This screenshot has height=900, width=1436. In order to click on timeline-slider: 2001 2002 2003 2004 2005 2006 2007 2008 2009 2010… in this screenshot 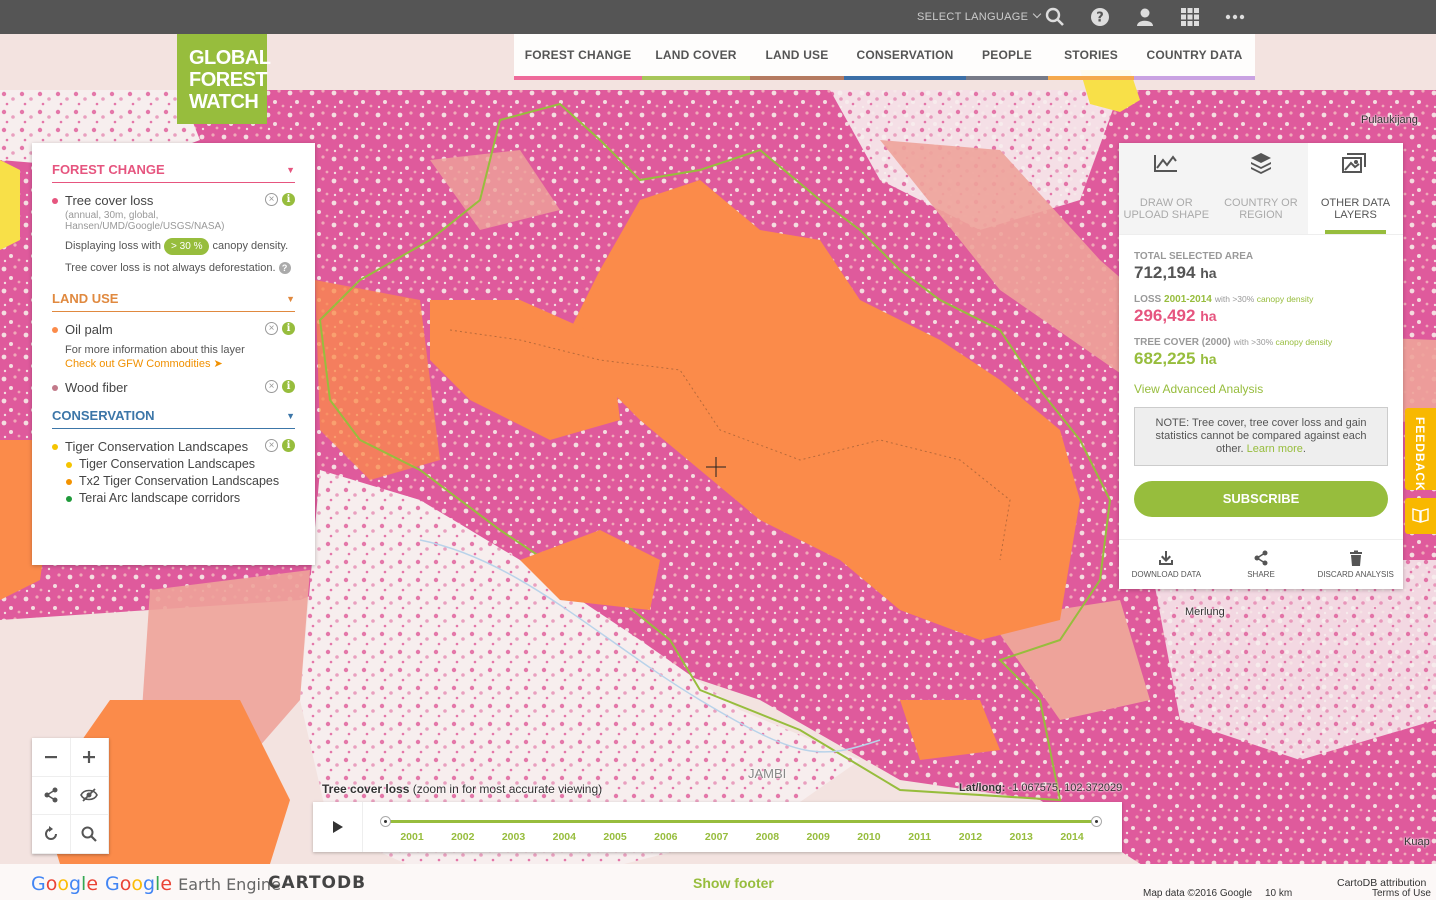, I will do `click(717, 827)`.